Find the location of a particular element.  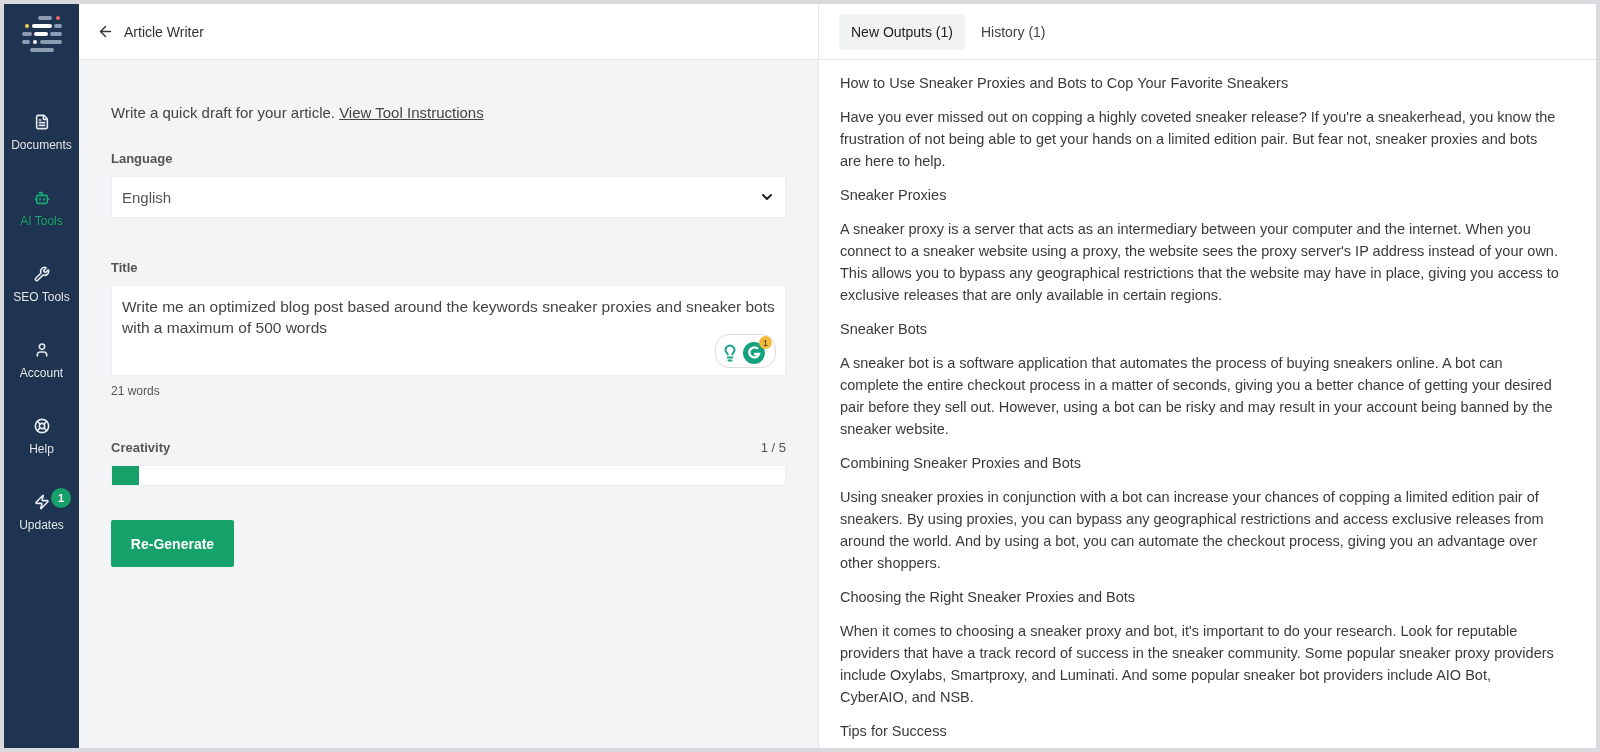

grammarly-widget: 1 is located at coordinates (745, 351).